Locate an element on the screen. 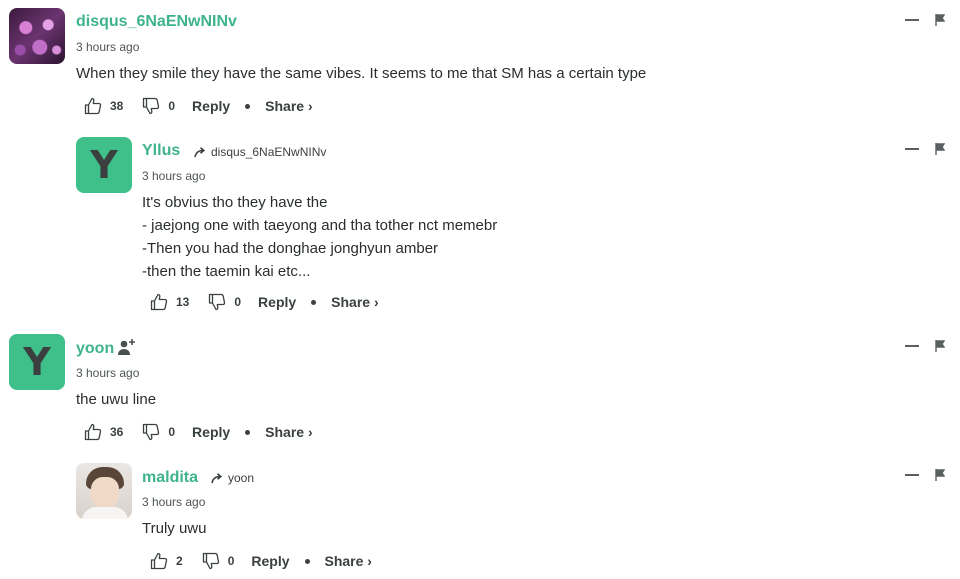  comment-author: Yllus is located at coordinates (161, 151).